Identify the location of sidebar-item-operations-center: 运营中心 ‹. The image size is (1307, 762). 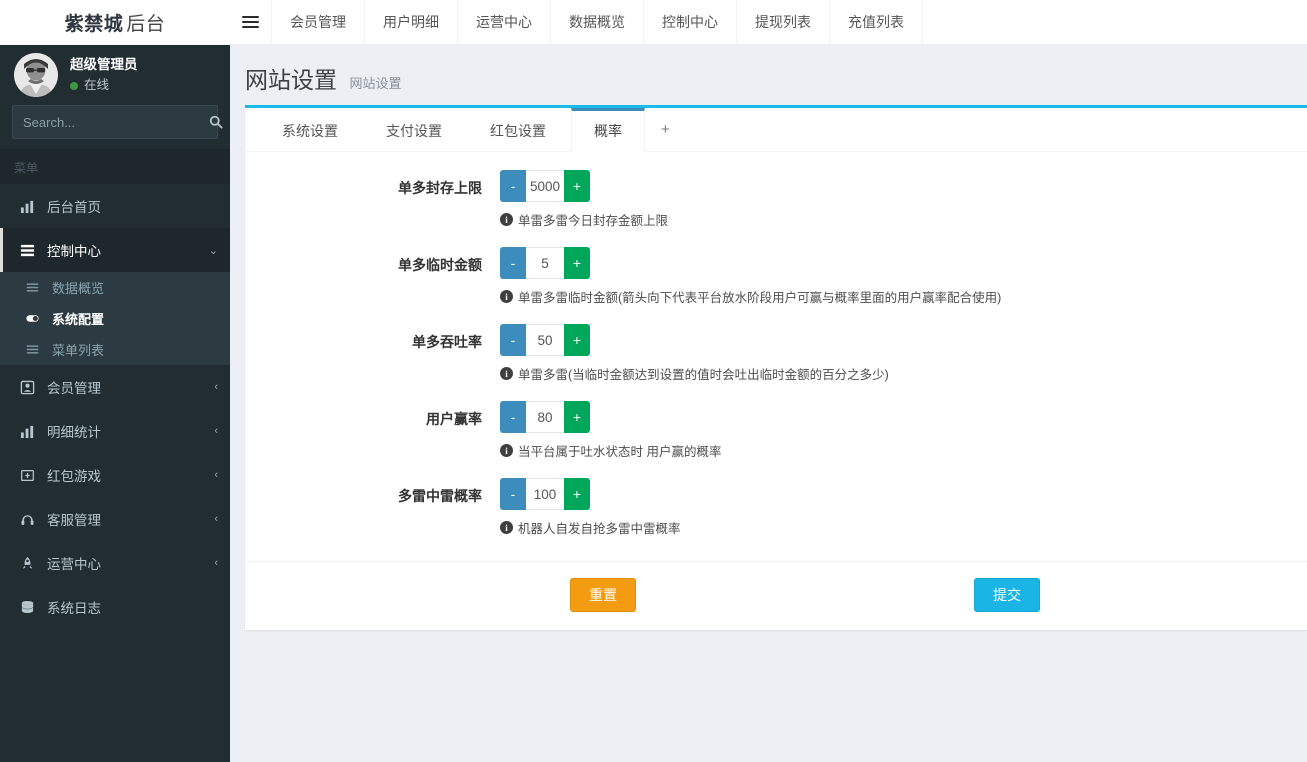
(115, 563).